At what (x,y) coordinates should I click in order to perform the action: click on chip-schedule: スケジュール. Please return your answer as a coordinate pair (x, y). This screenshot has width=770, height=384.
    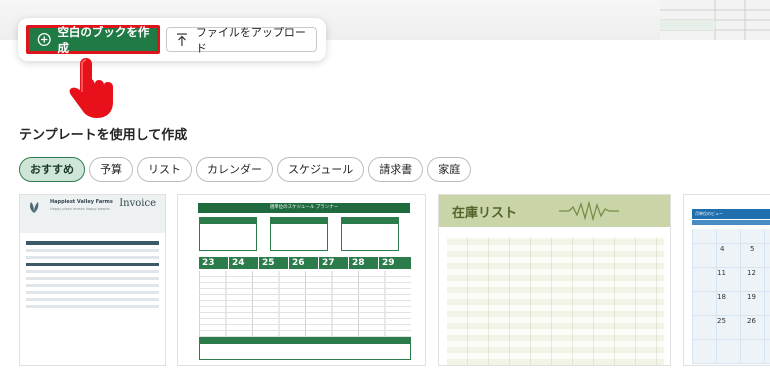
    Looking at the image, I should click on (321, 169).